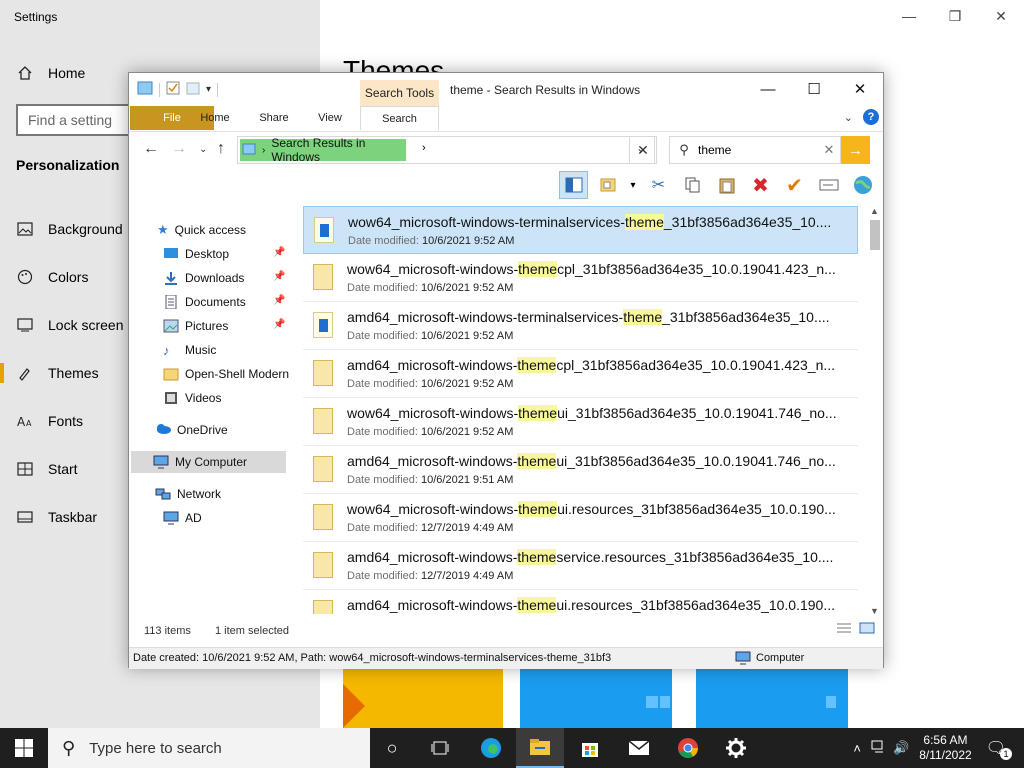  I want to click on address-bar: › Search Results in Windows › ⌄, so click(446, 150).